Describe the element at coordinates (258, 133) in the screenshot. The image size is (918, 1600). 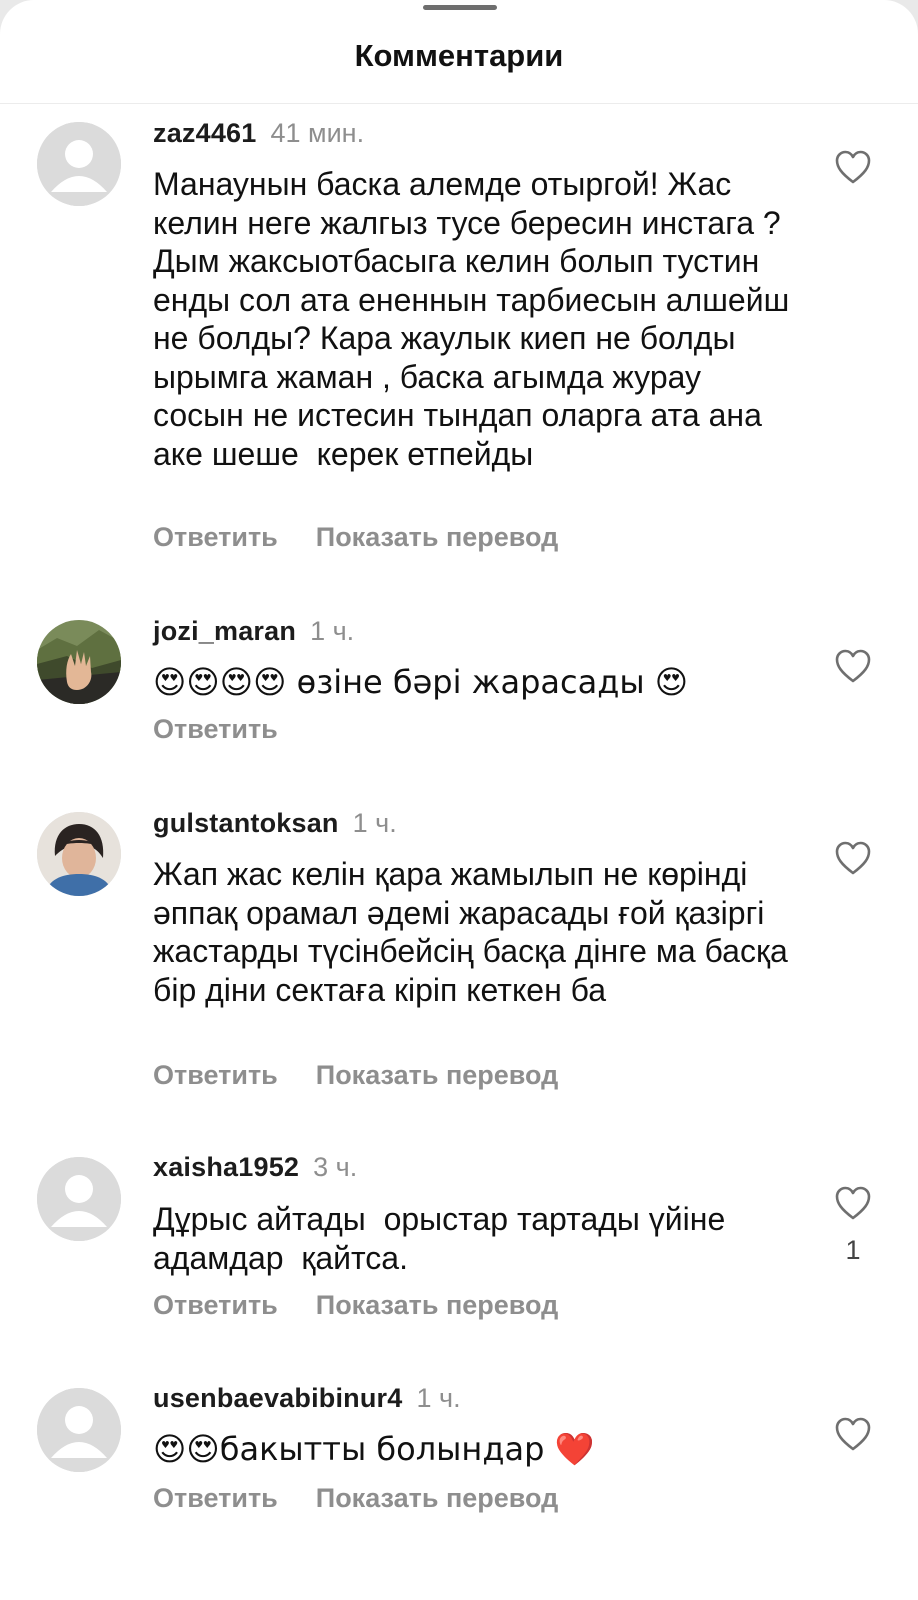
I see `comment-header: zaz4461 41 мин.` at that location.